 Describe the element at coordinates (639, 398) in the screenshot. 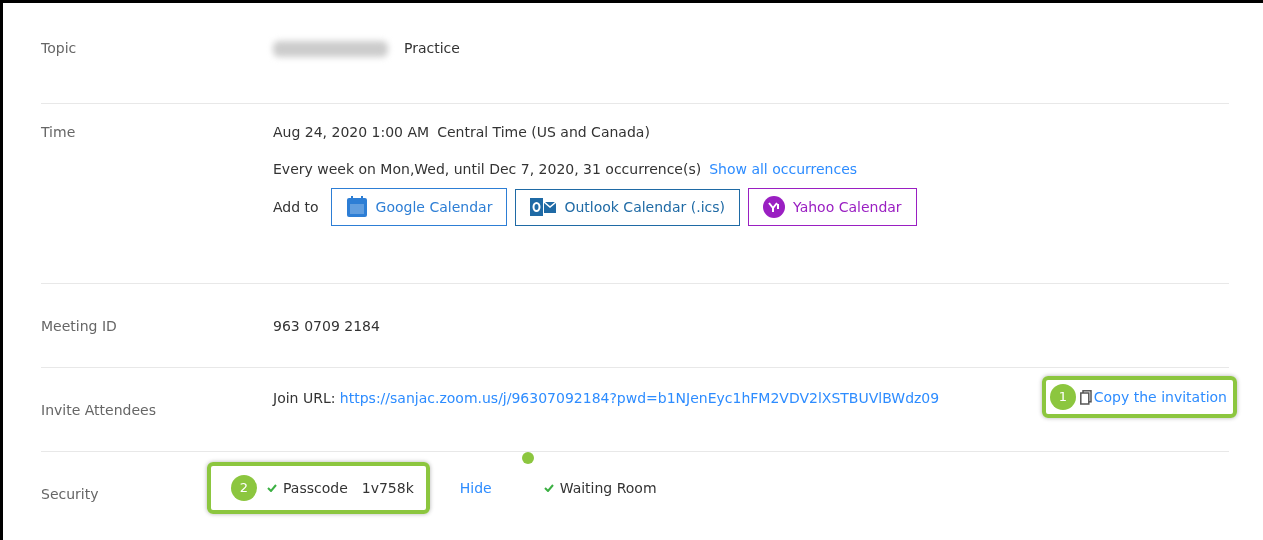

I see `join-url-link: https://sanjac.zoom.us/j/96307092184?pwd=b1NJenEyc1hFM2VDV2lXSTBUVlBWdz09` at that location.